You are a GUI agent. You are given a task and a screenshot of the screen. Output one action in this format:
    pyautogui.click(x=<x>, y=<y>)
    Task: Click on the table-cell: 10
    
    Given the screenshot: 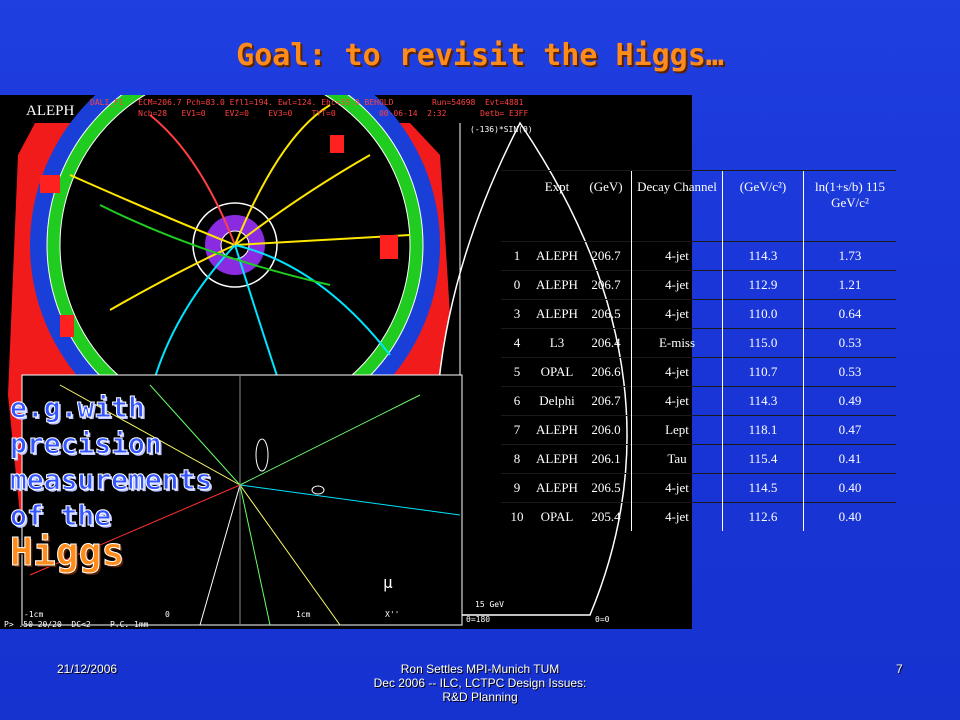 What is the action you would take?
    pyautogui.click(x=517, y=516)
    